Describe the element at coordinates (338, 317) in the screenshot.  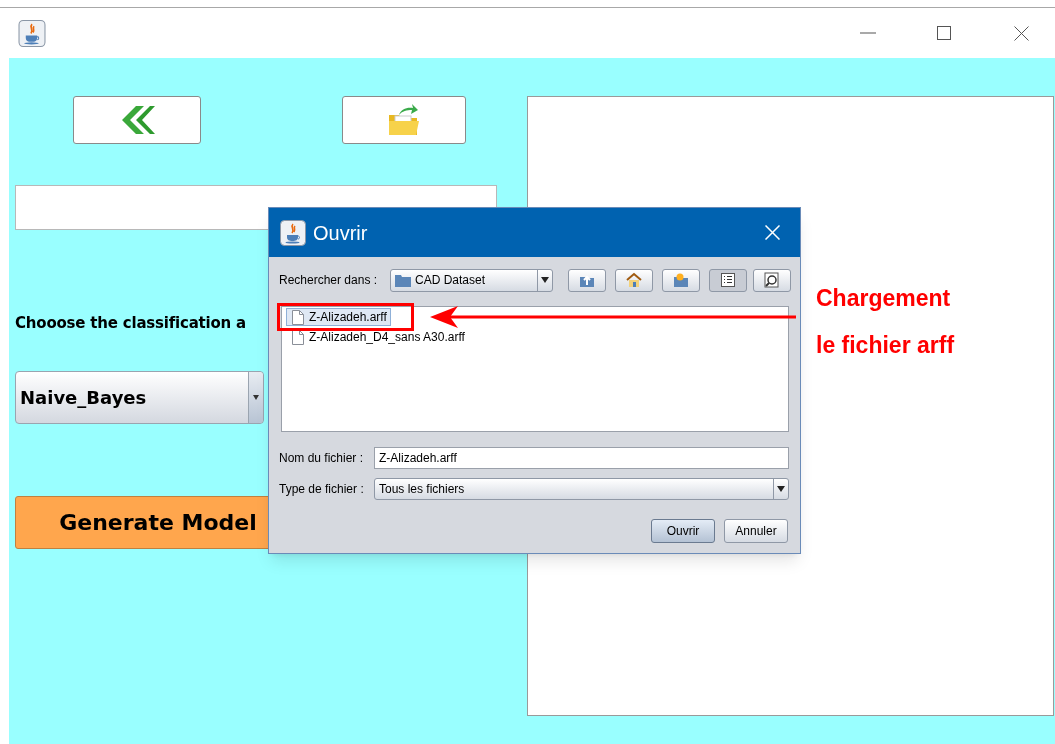
I see `file-item: Z-Alizadeh.arff` at that location.